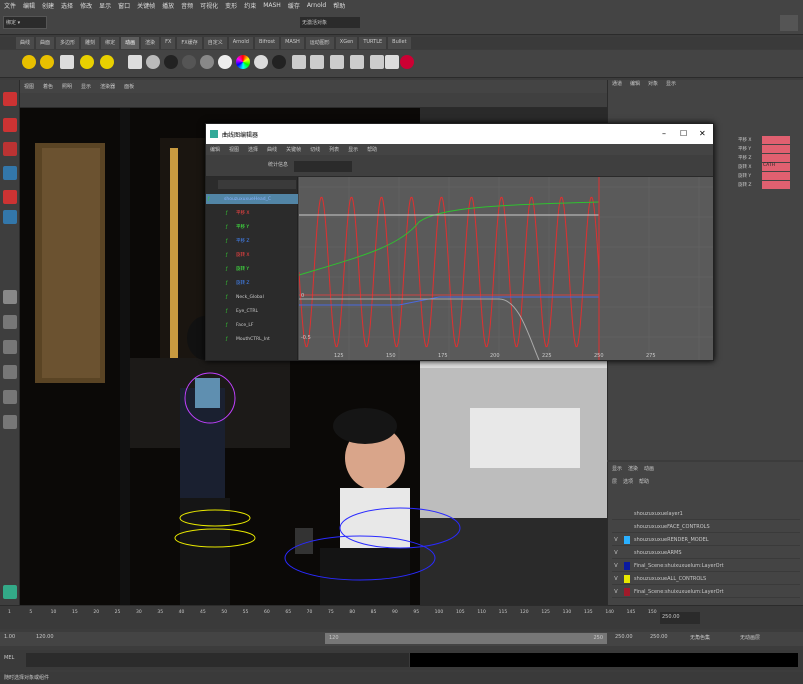 This screenshot has height=684, width=803. Describe the element at coordinates (90, 43) in the screenshot. I see `shelf-tab: 雕刻` at that location.